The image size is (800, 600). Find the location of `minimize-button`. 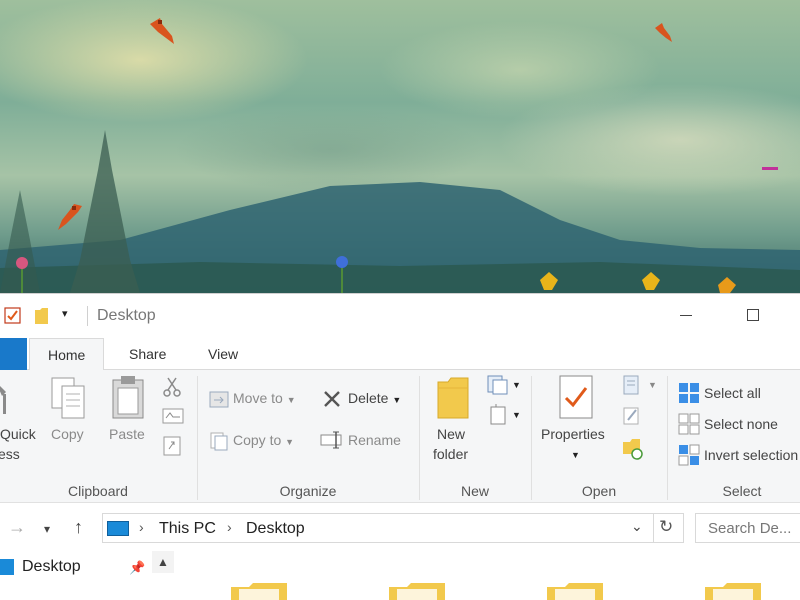

minimize-button is located at coordinates (686, 316).